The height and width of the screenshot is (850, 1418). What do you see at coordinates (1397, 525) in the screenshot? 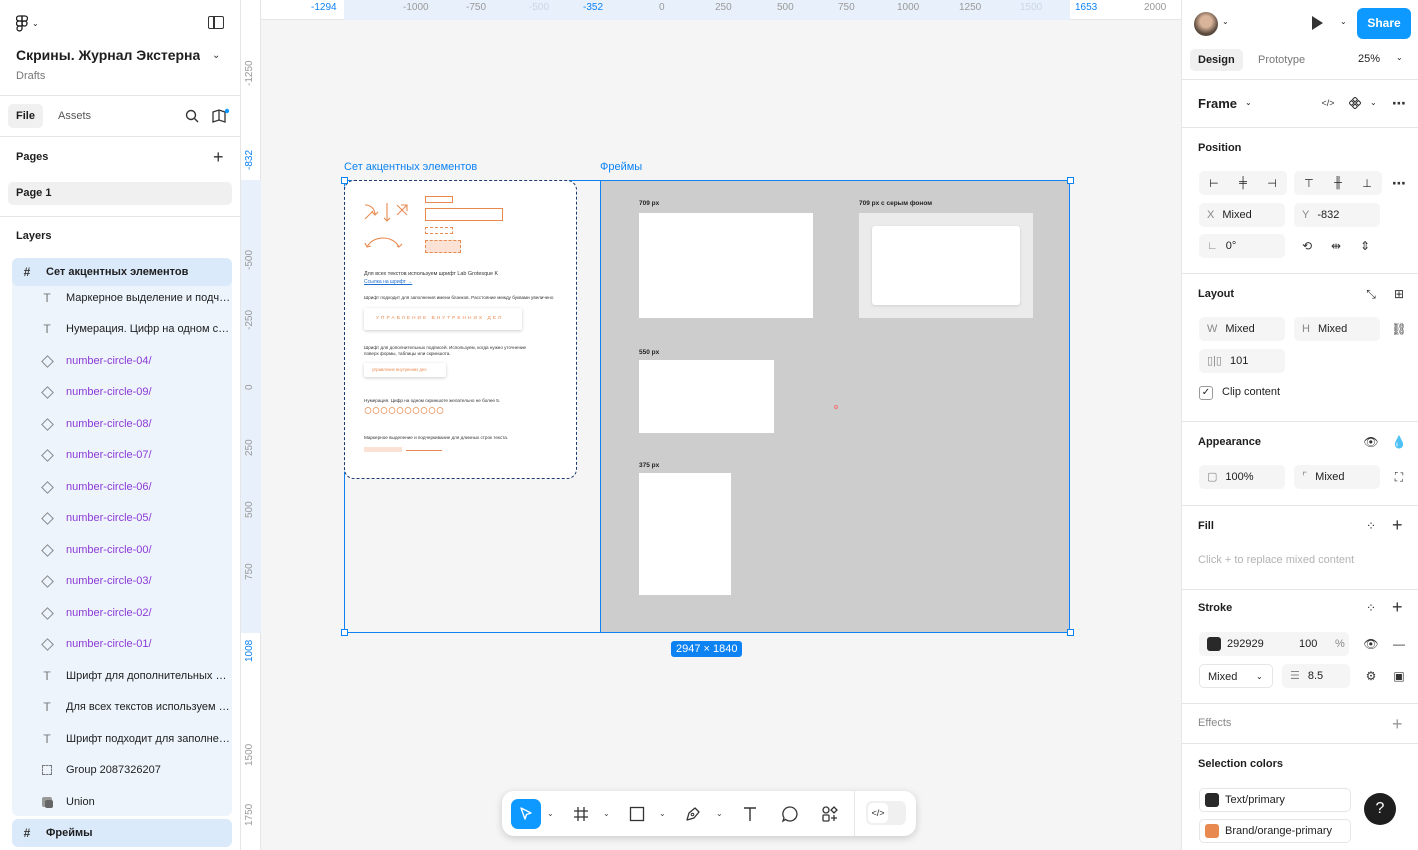
I see `add-fill-icon: +` at bounding box center [1397, 525].